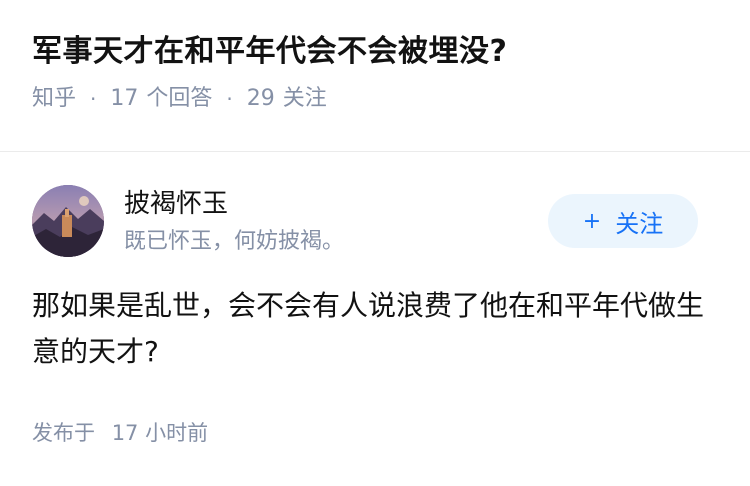 The height and width of the screenshot is (486, 750). I want to click on follow-button: + 关注, so click(623, 221).